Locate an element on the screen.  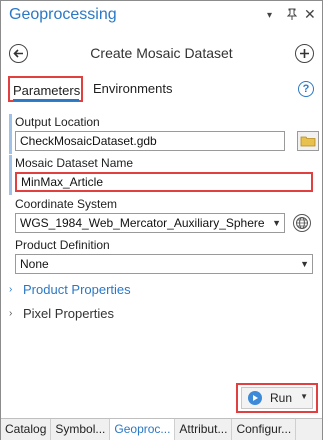
tool-title: Create Mosaic Dataset is located at coordinates (161, 53).